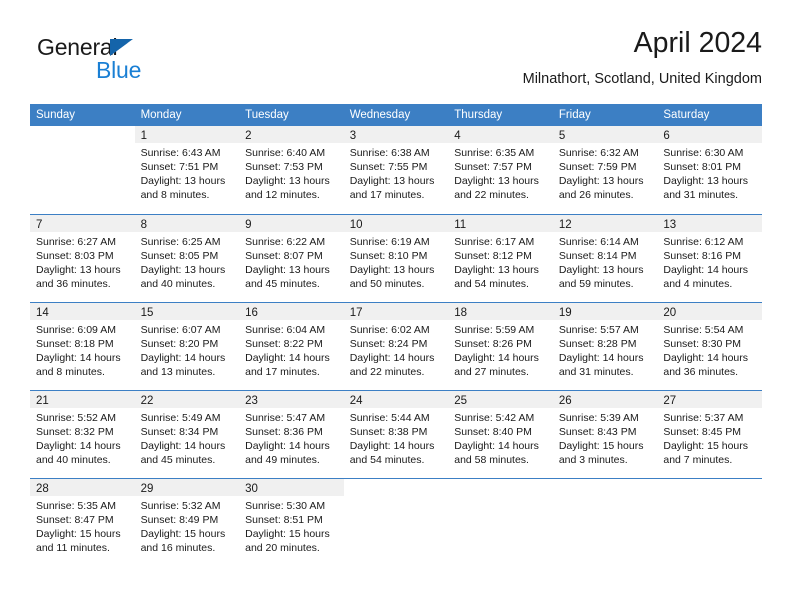 This screenshot has height=612, width=792. I want to click on sunrise-text: Sunrise: 6:04 AM, so click(285, 330).